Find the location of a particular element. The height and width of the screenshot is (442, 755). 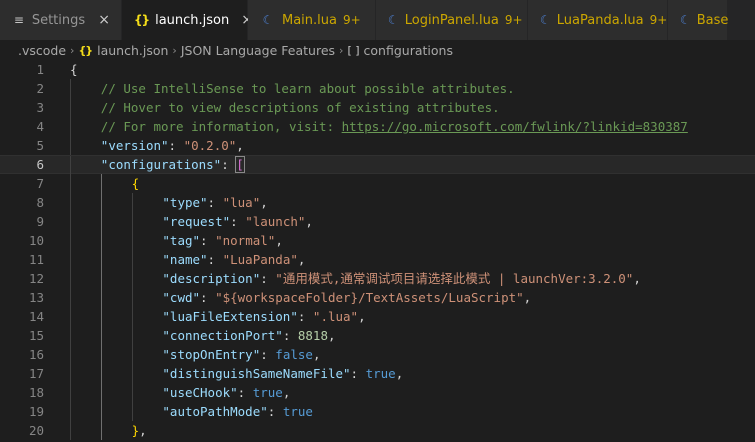

token-key: "stopOnEntry" is located at coordinates (211, 354).